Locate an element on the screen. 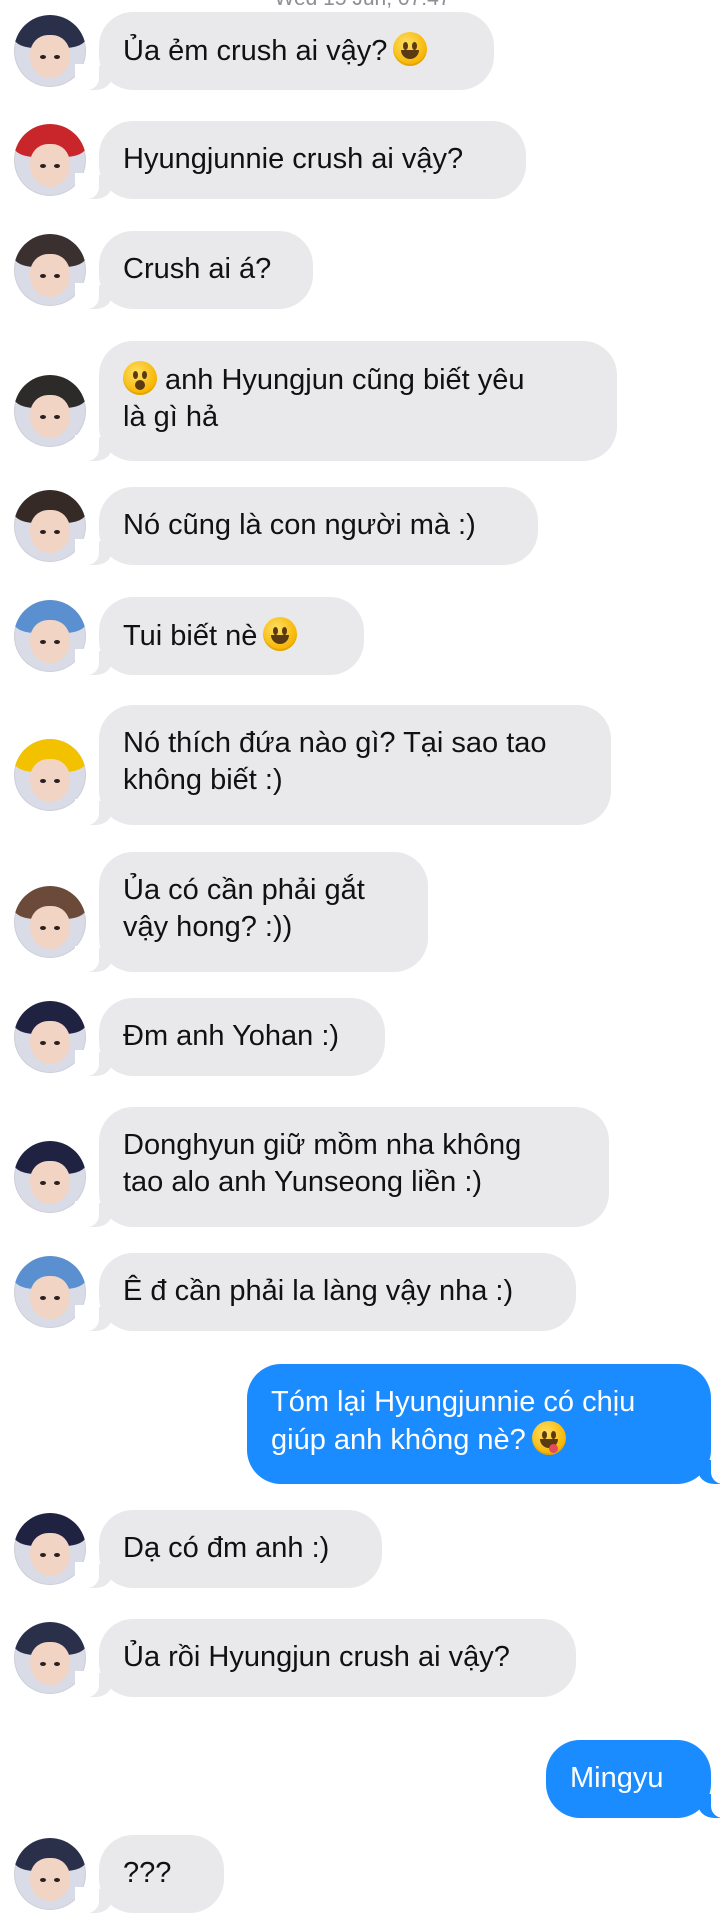 The image size is (725, 1920). message-row: Ủa có cần phải gắt vậy hong? :)) is located at coordinates (362, 912).